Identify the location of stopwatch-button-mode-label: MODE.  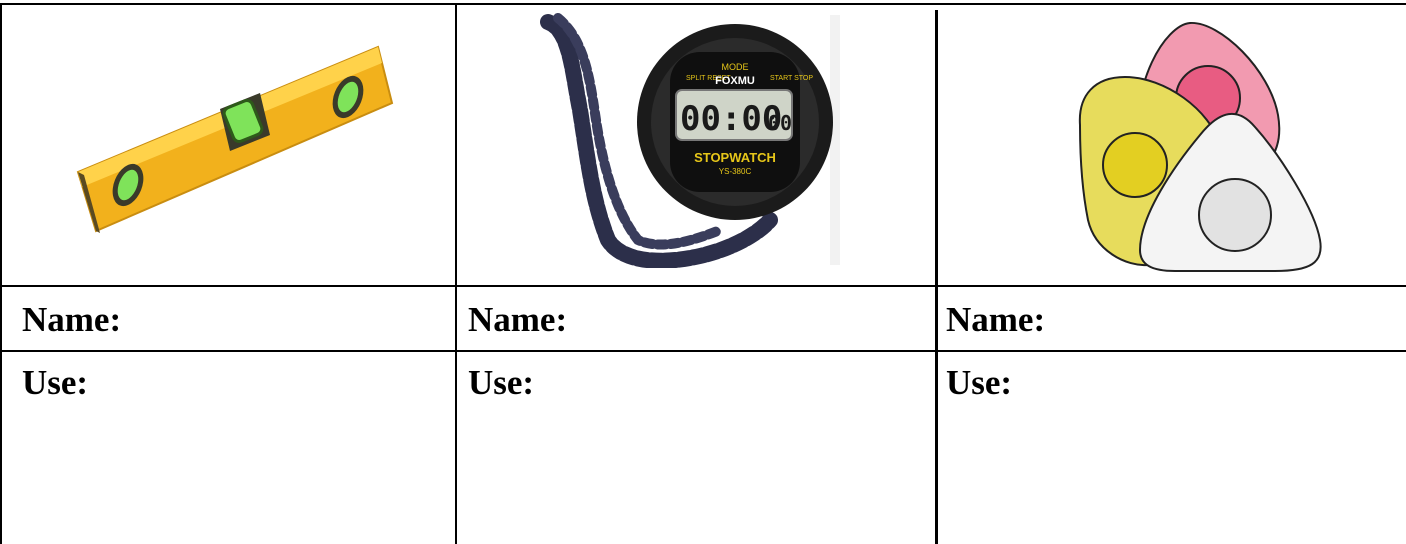
(735, 67).